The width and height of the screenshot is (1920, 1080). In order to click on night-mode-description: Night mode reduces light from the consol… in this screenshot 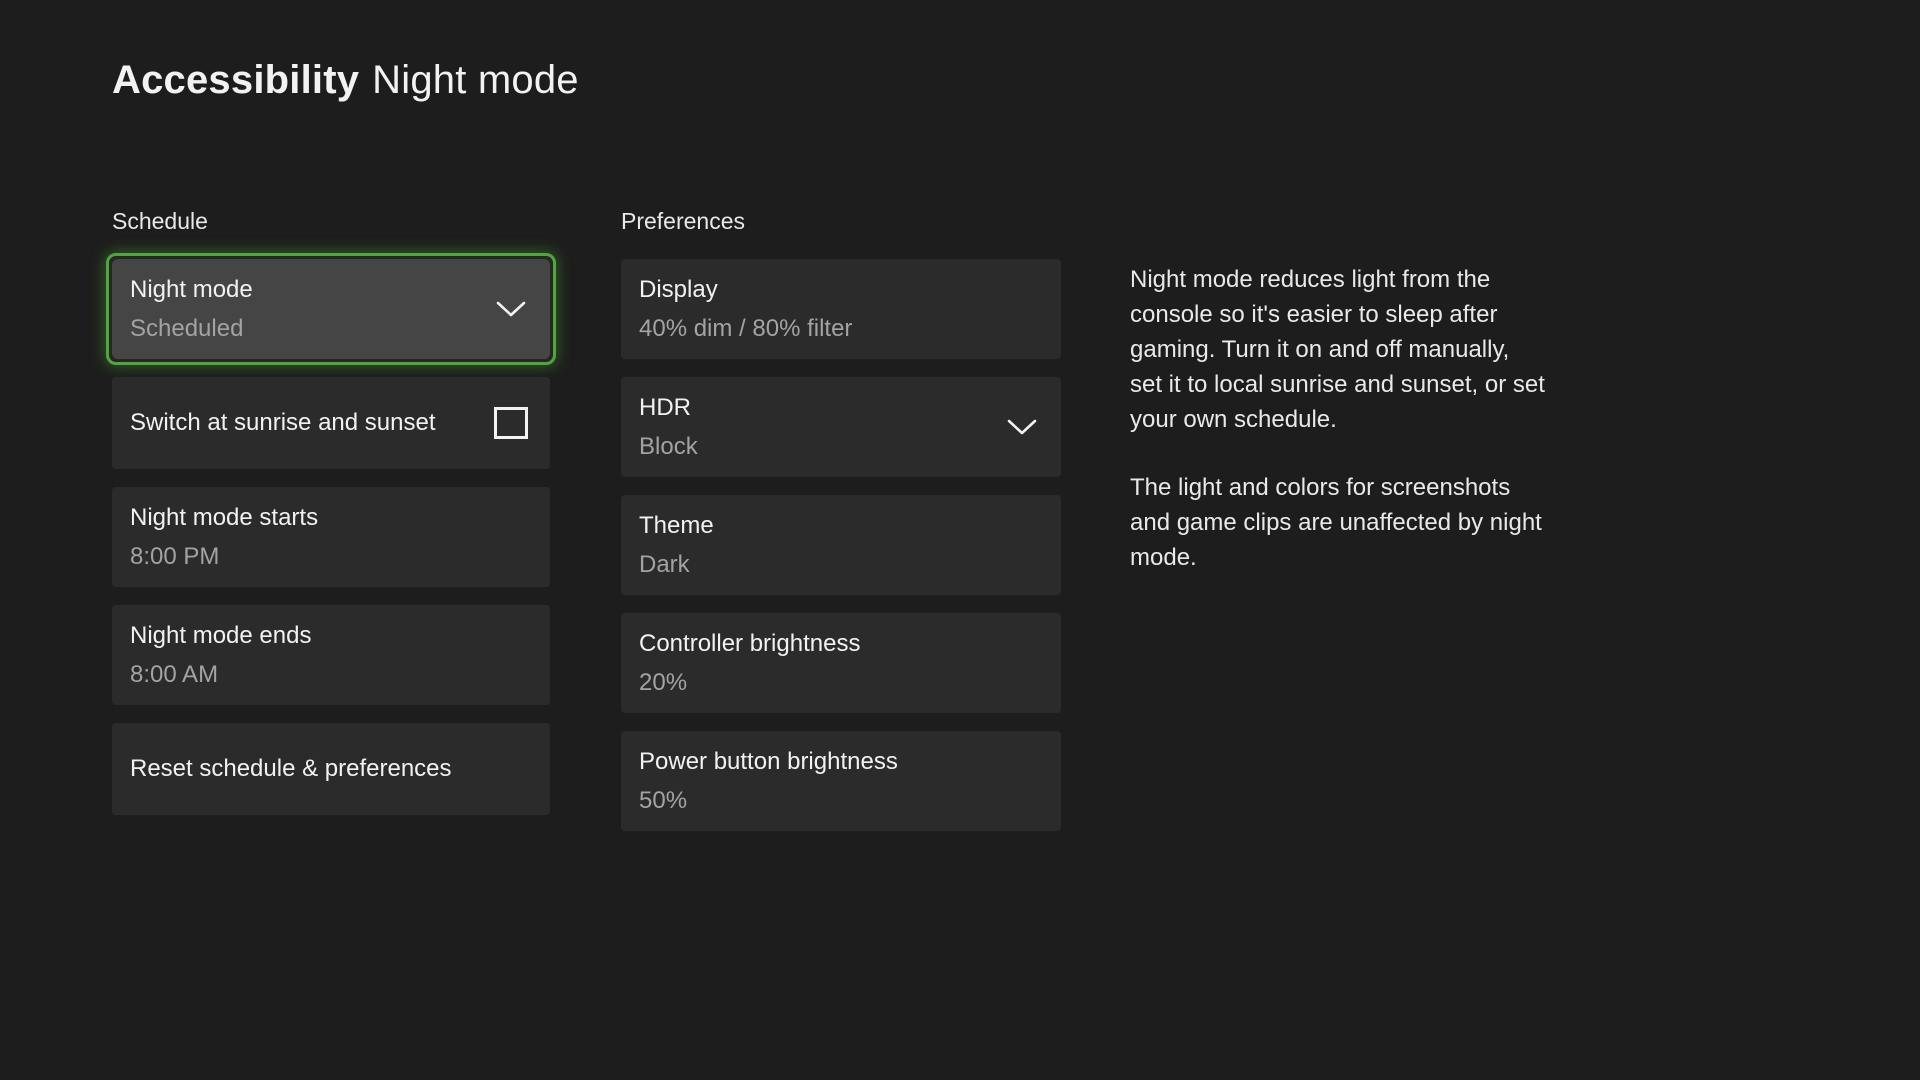, I will do `click(1339, 418)`.